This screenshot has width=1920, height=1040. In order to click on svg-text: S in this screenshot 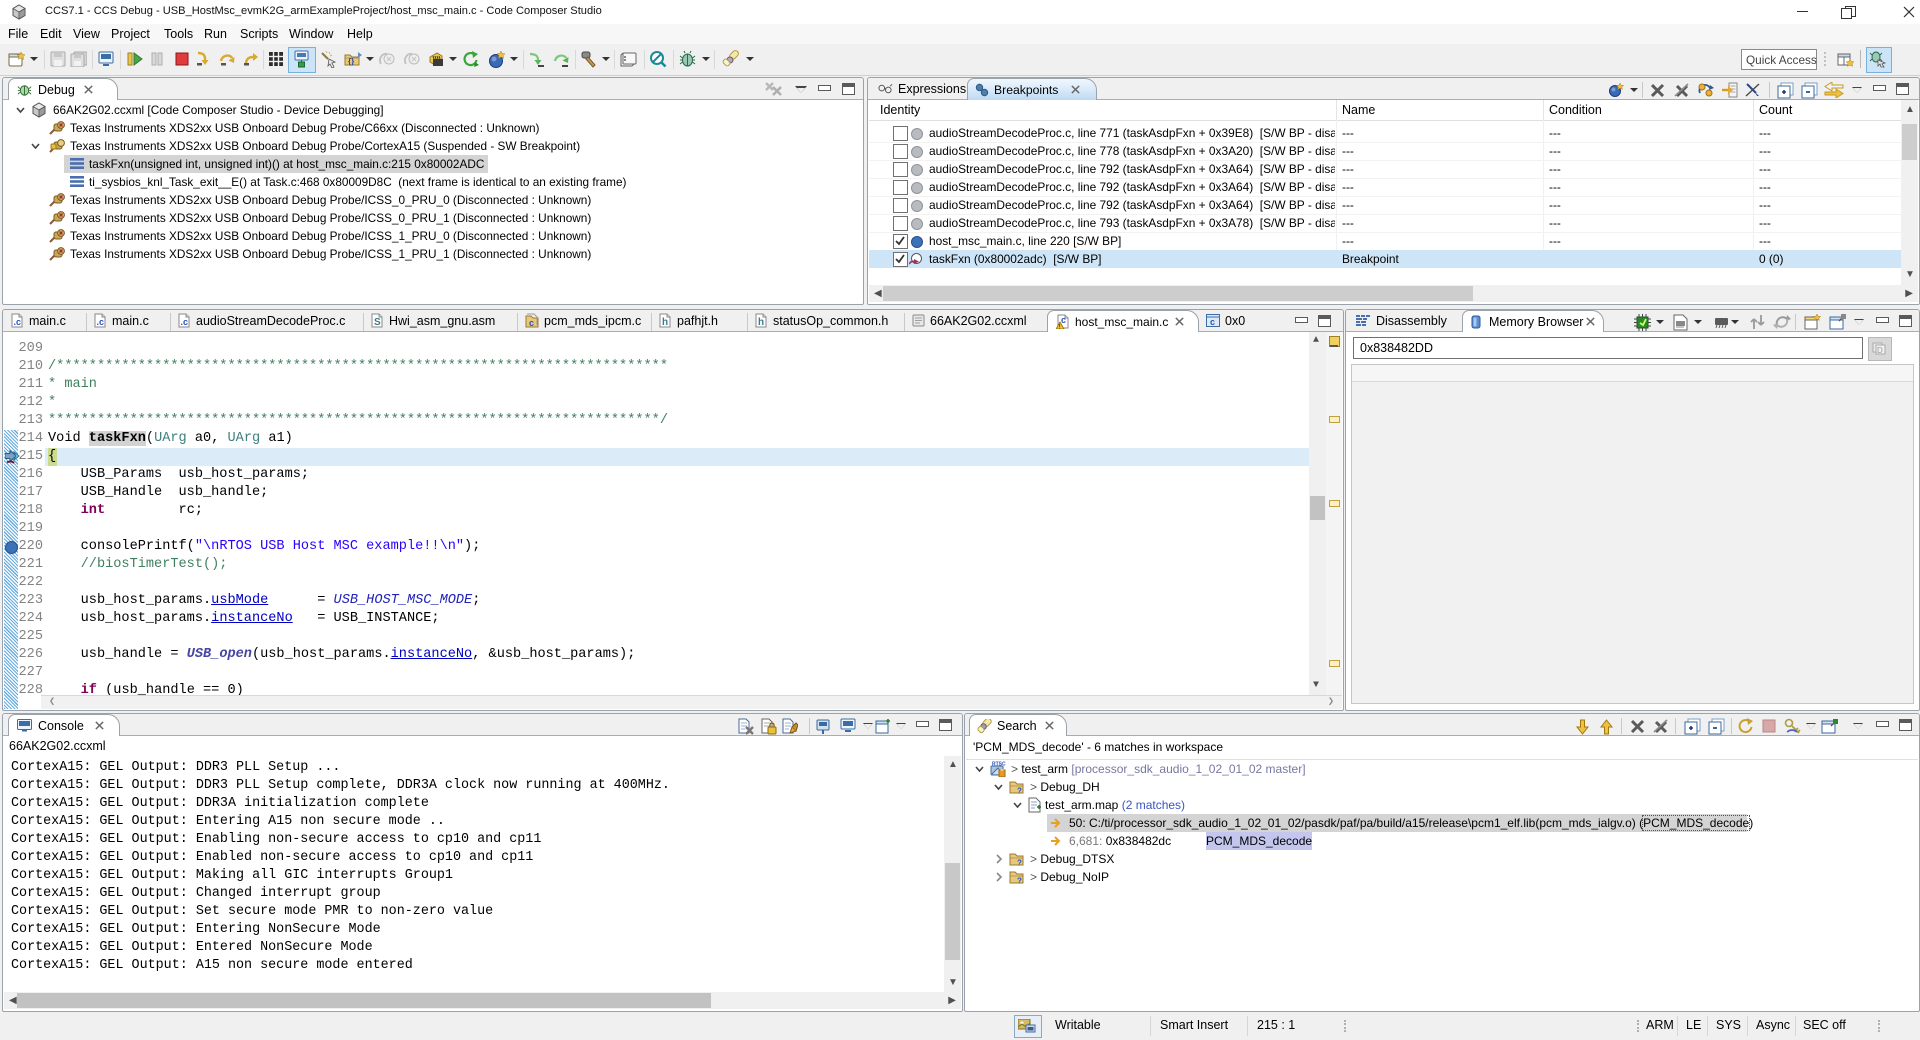, I will do `click(377, 322)`.